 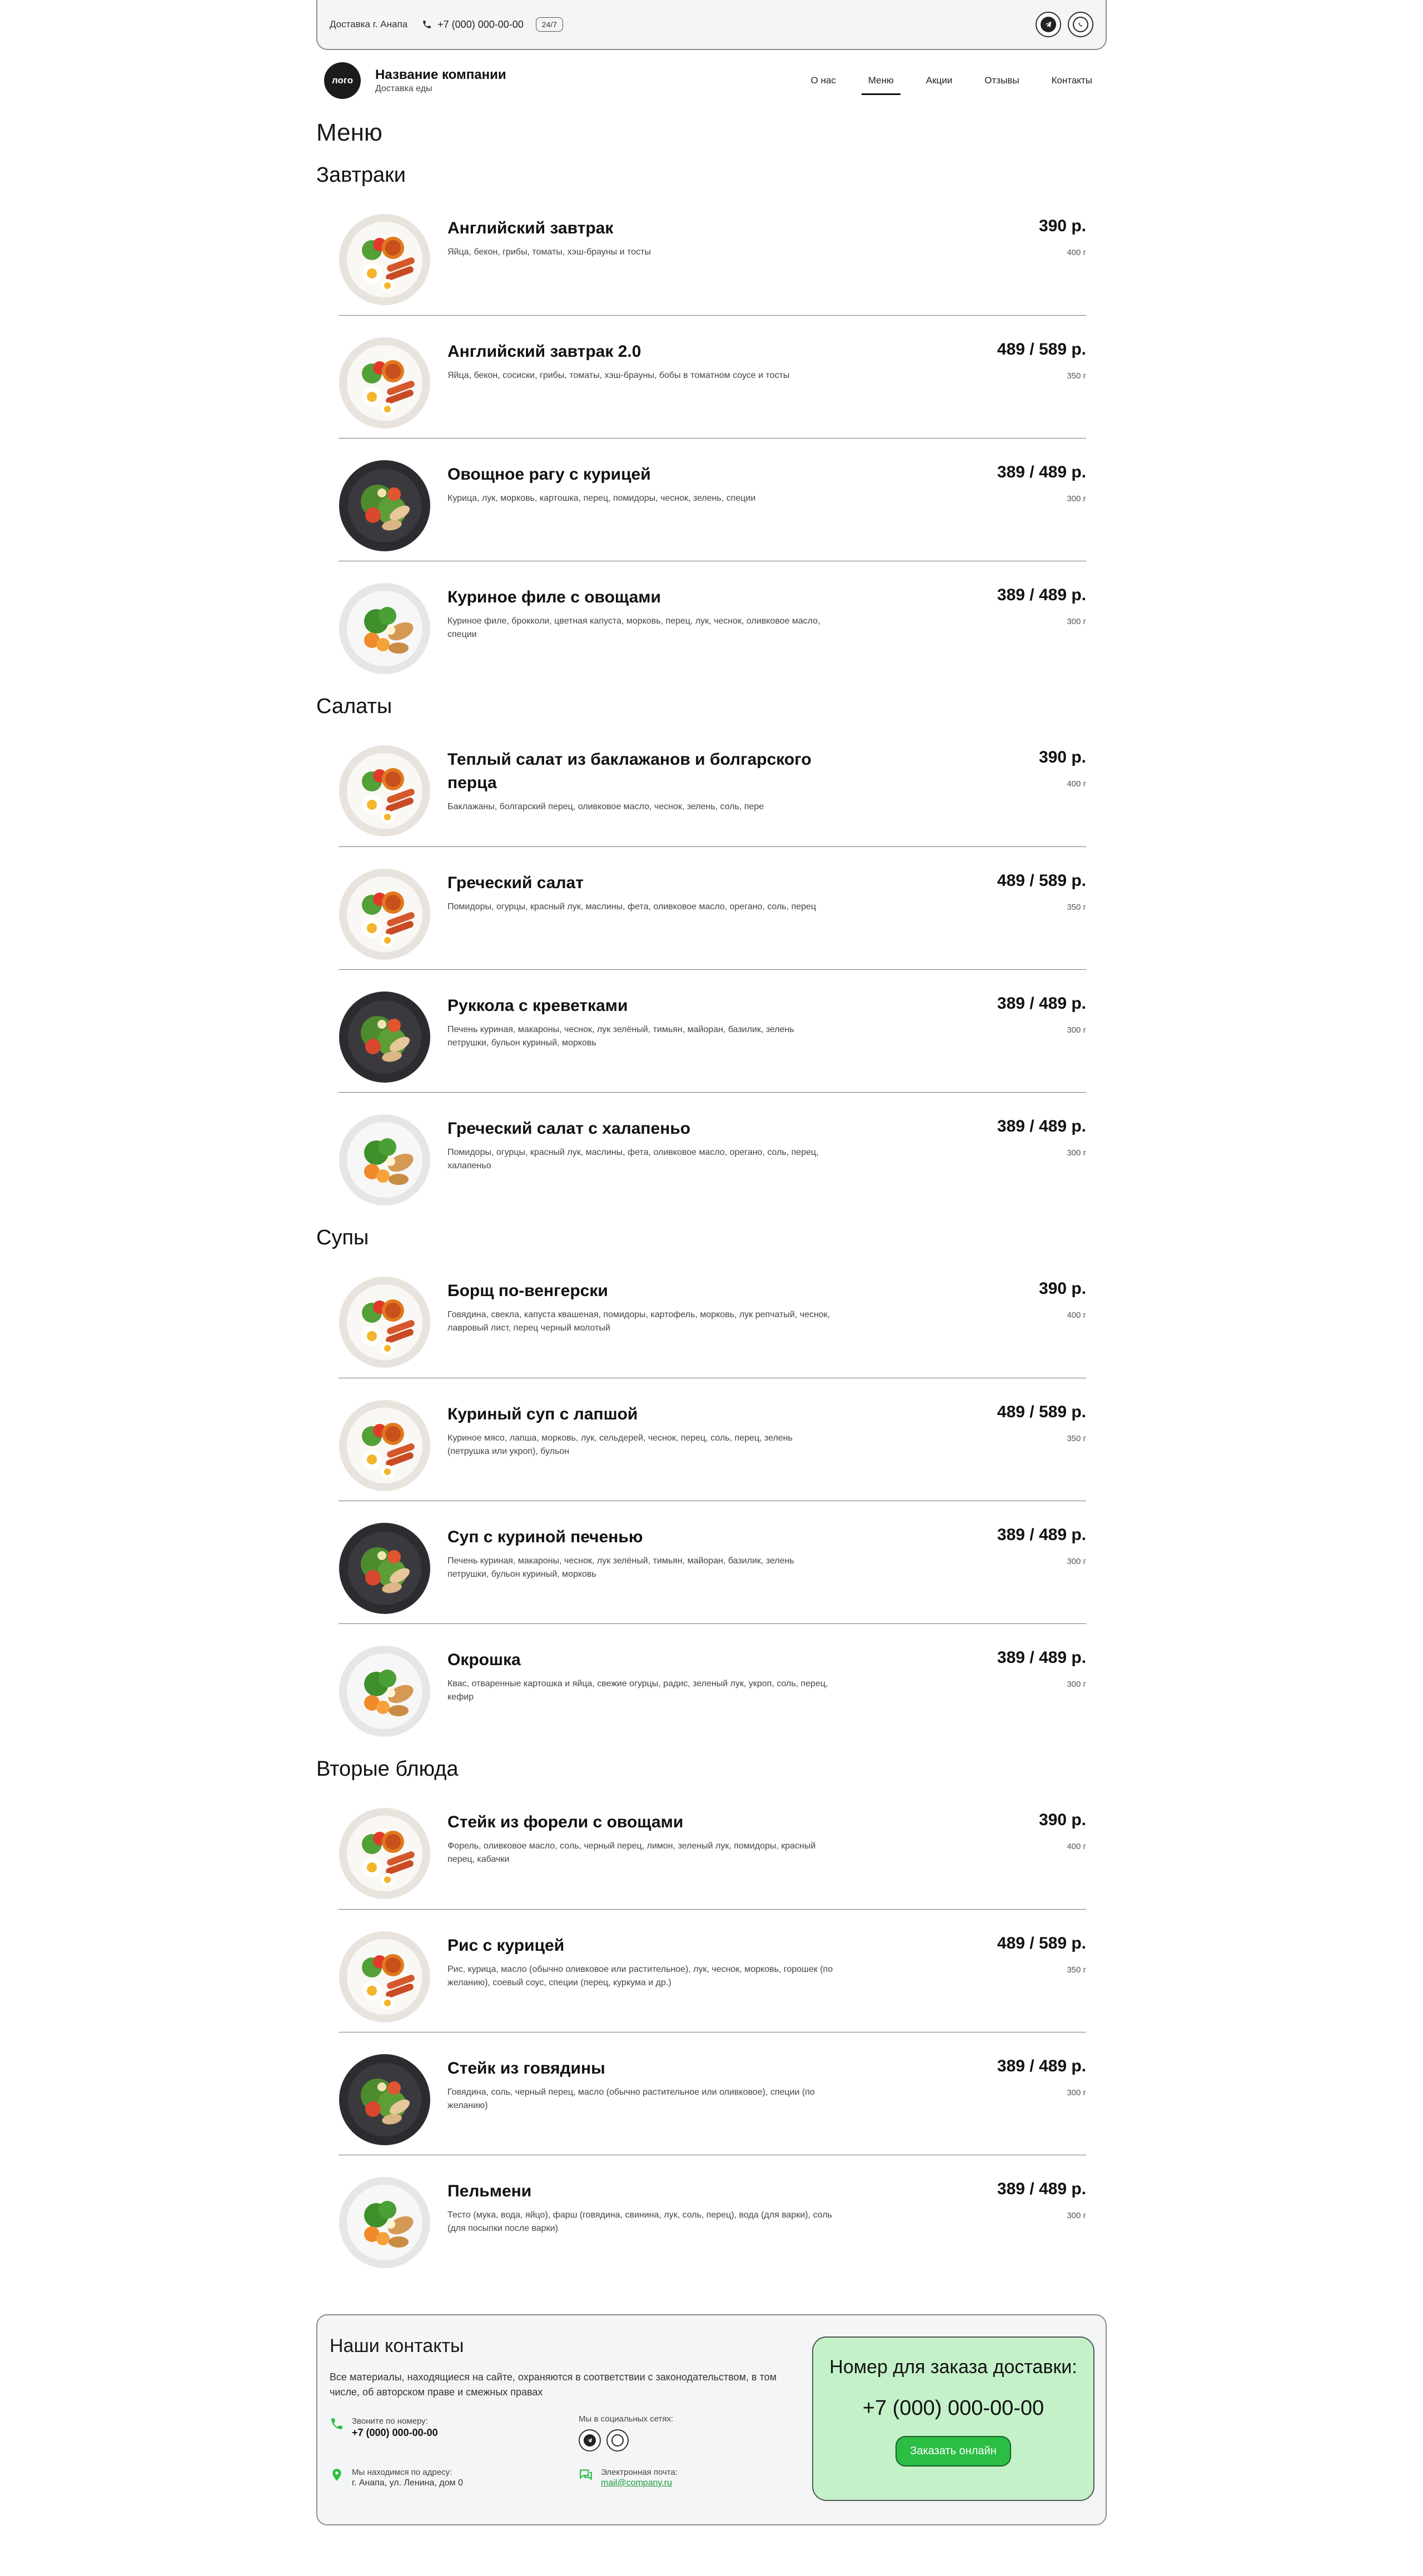 I want to click on nav-item: О нас, so click(x=823, y=81).